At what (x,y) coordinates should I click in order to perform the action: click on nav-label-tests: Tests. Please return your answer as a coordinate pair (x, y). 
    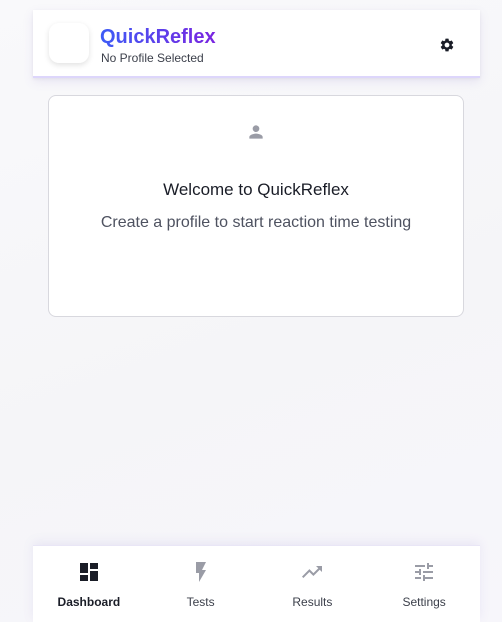
    Looking at the image, I should click on (200, 602).